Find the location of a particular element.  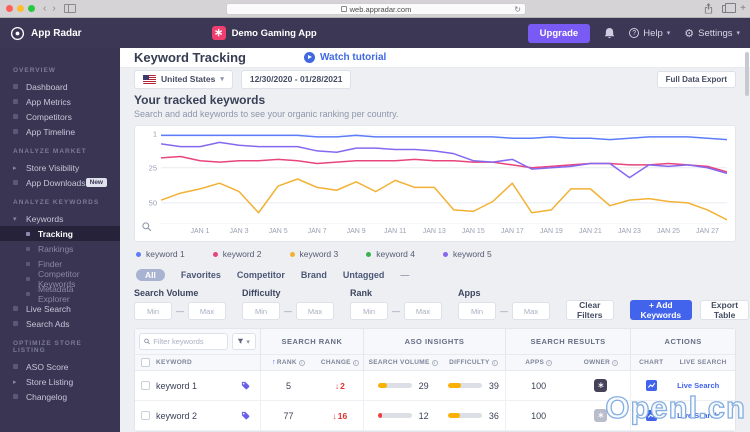

sidebar-item-tracking: Tracking is located at coordinates (60, 233).